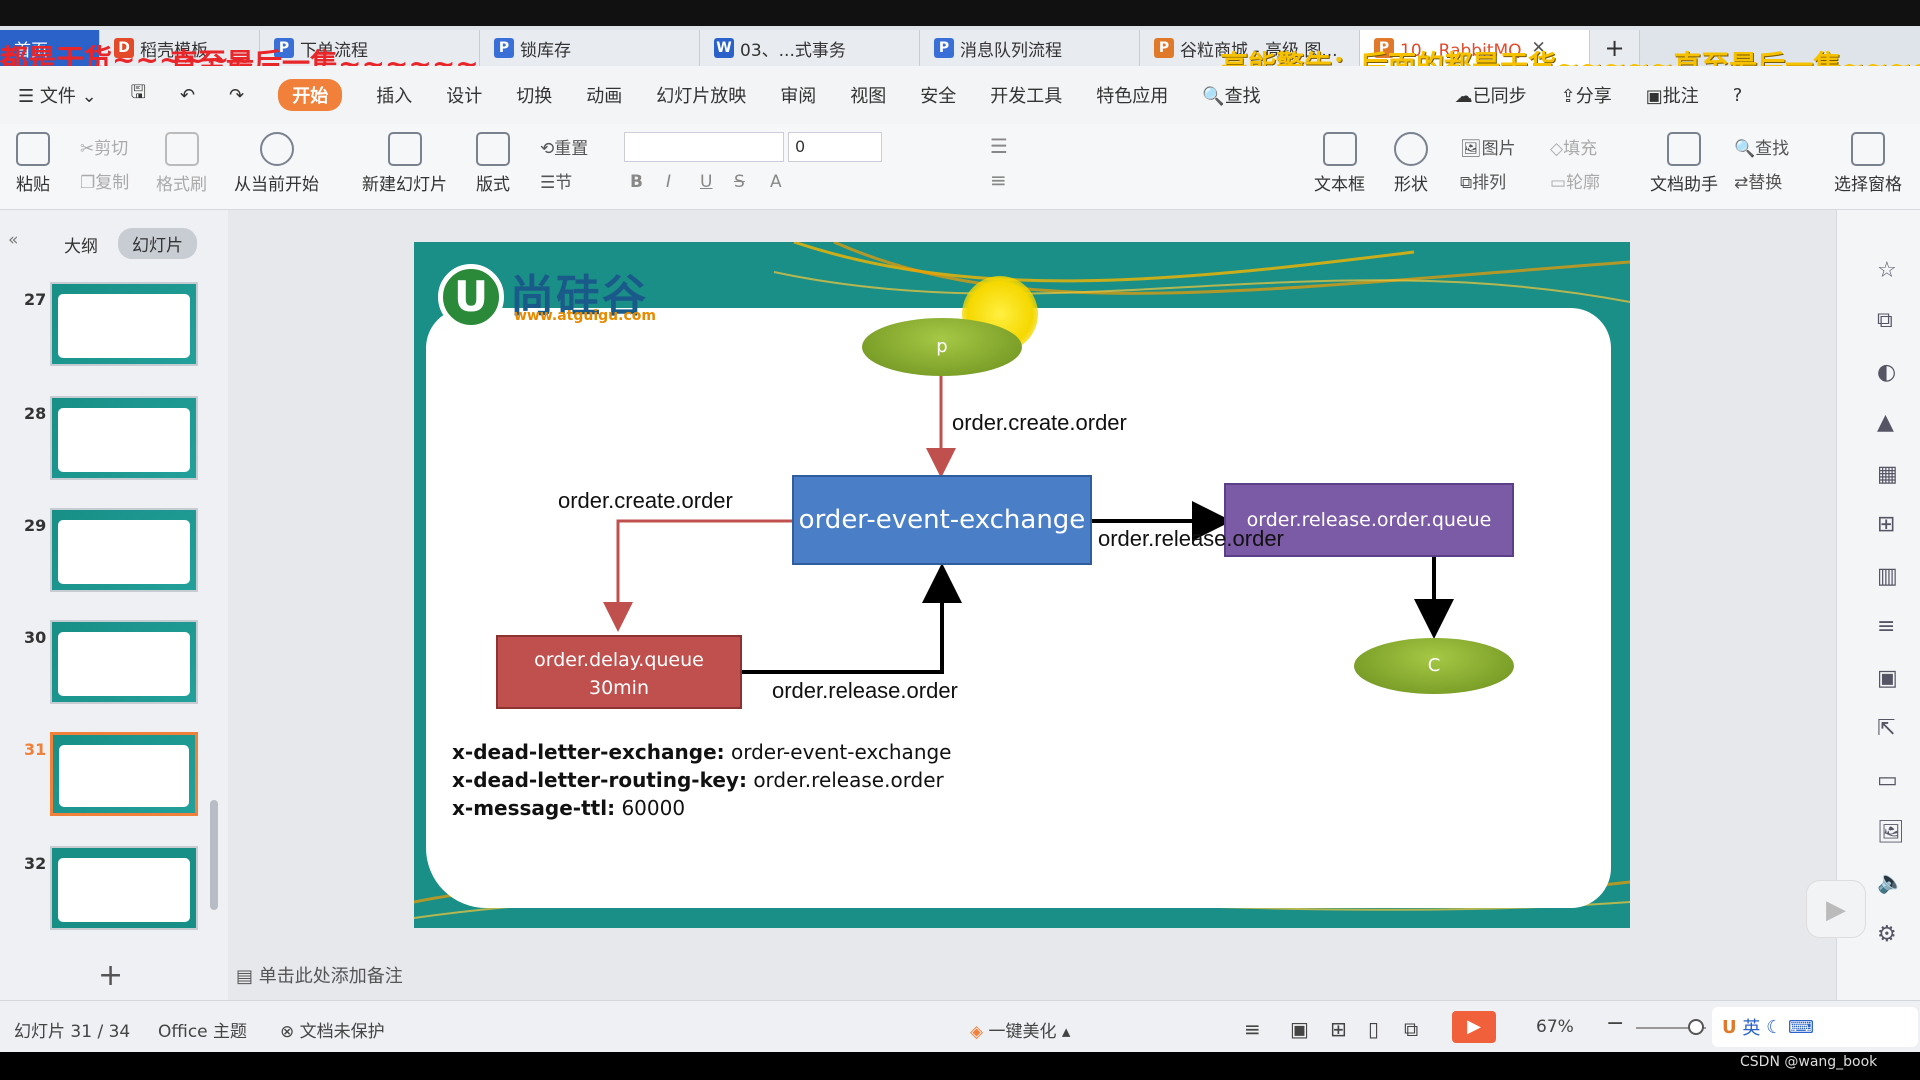 This screenshot has width=1920, height=1080. What do you see at coordinates (1672, 95) in the screenshot?
I see `comment-button: ▣批注` at bounding box center [1672, 95].